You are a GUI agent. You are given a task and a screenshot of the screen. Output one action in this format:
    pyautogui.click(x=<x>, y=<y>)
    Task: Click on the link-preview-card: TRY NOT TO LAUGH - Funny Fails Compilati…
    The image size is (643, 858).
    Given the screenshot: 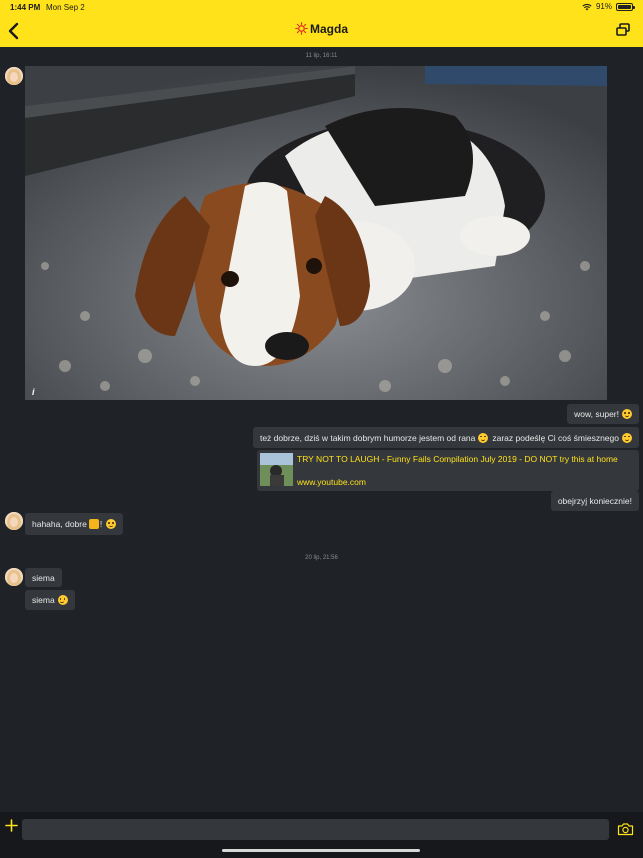 What is the action you would take?
    pyautogui.click(x=448, y=470)
    